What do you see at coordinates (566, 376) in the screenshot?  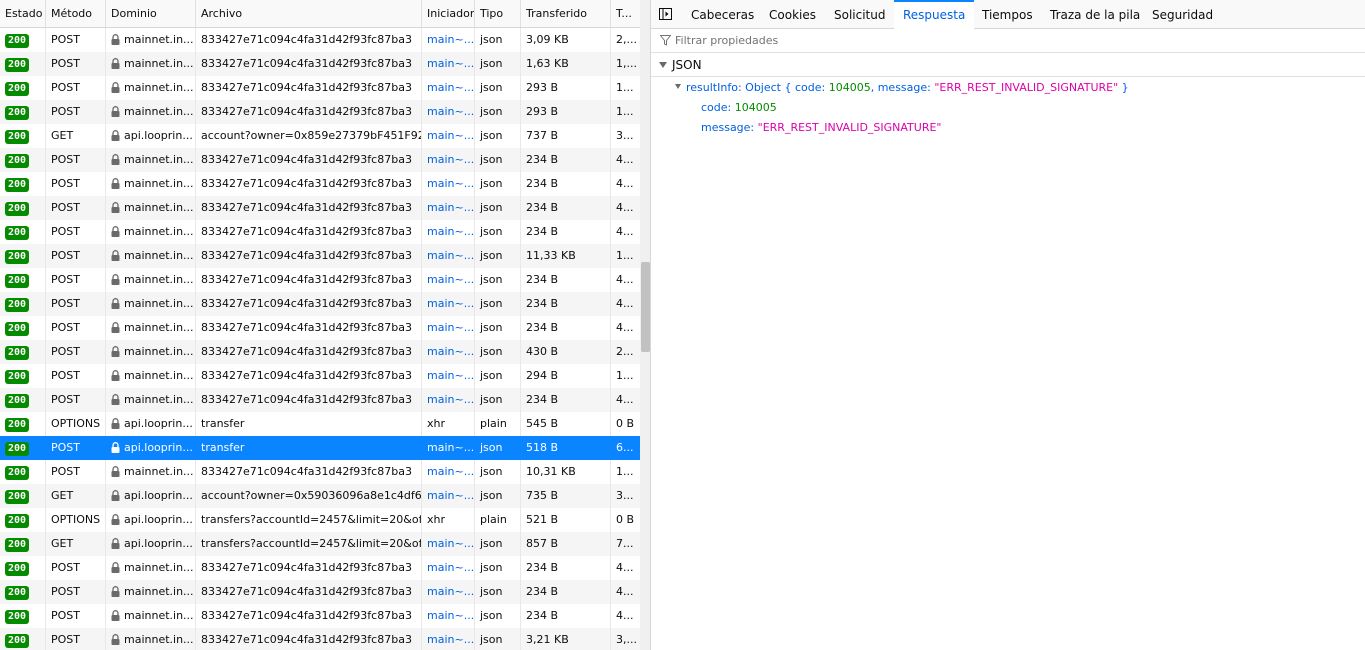 I see `transferred-cell: 294 B` at bounding box center [566, 376].